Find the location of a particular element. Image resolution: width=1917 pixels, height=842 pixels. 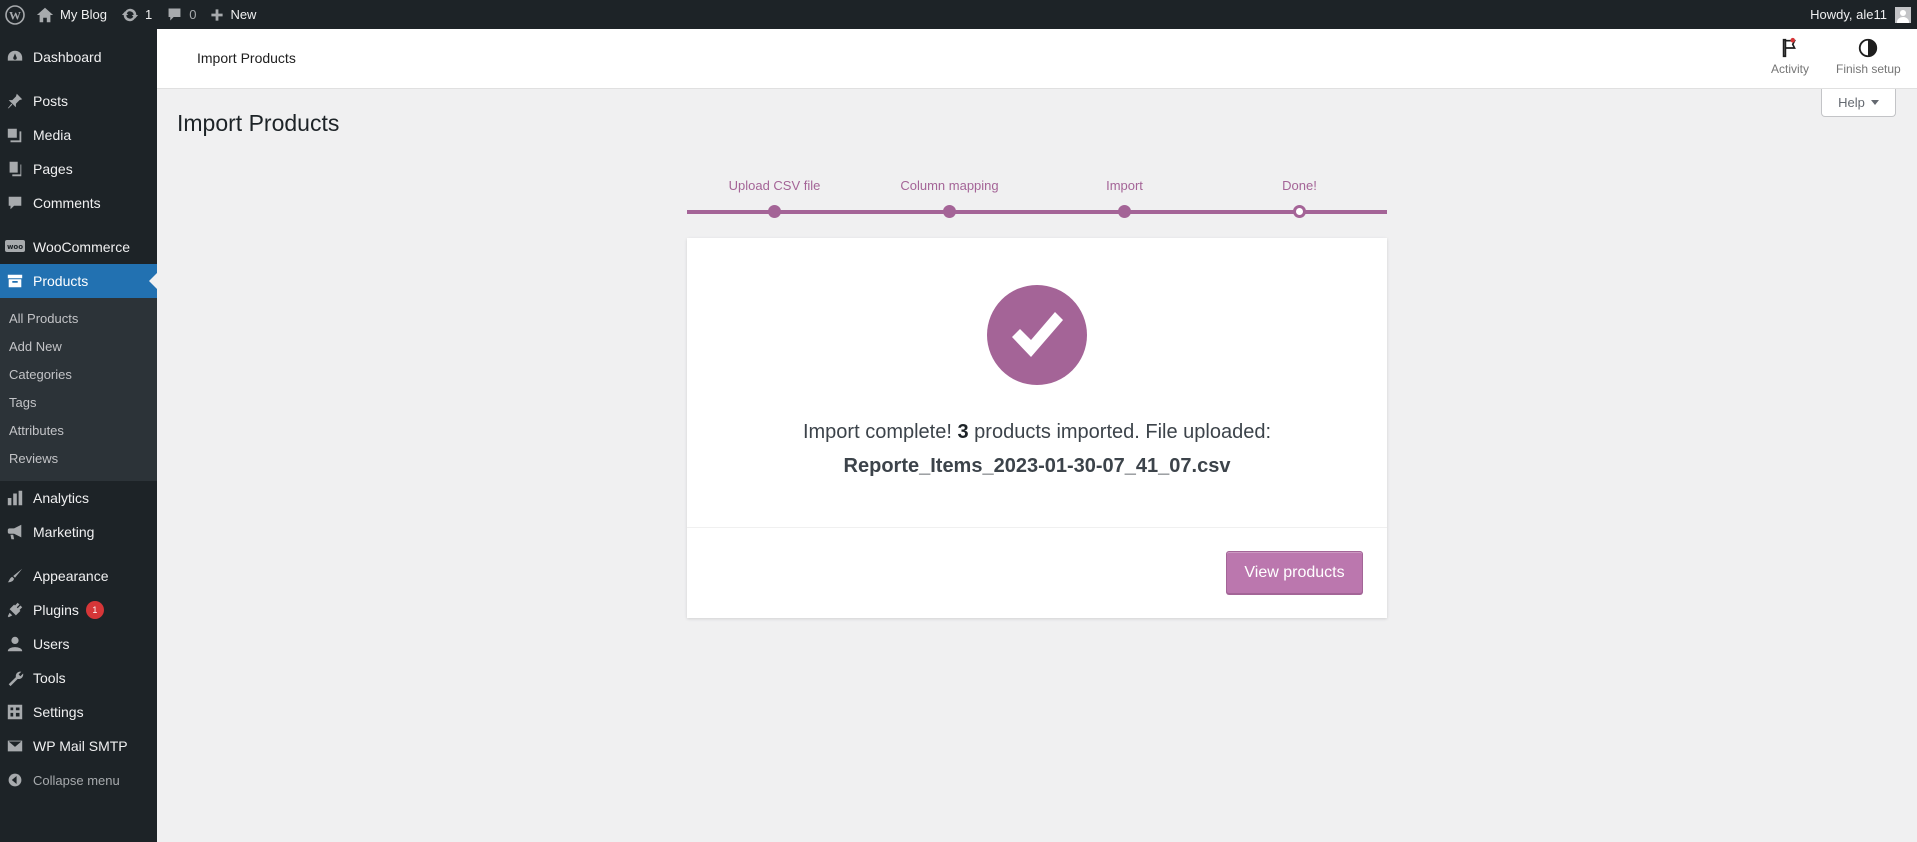

archive-icon is located at coordinates (15, 281).